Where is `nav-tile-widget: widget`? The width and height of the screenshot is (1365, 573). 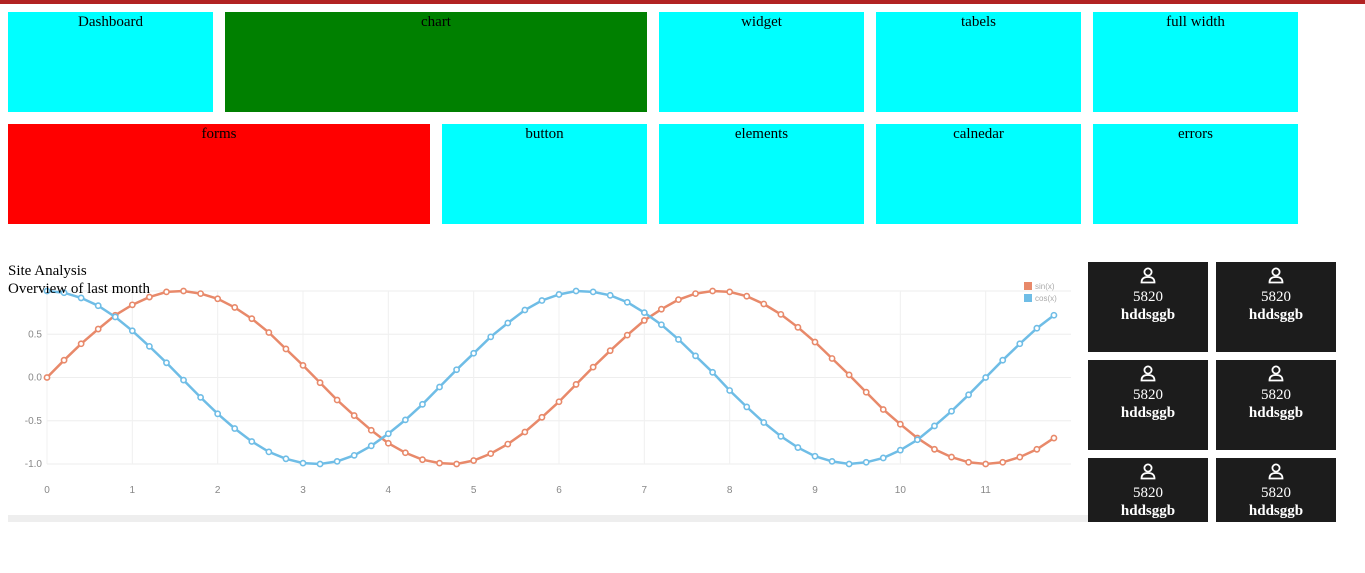 nav-tile-widget: widget is located at coordinates (761, 62).